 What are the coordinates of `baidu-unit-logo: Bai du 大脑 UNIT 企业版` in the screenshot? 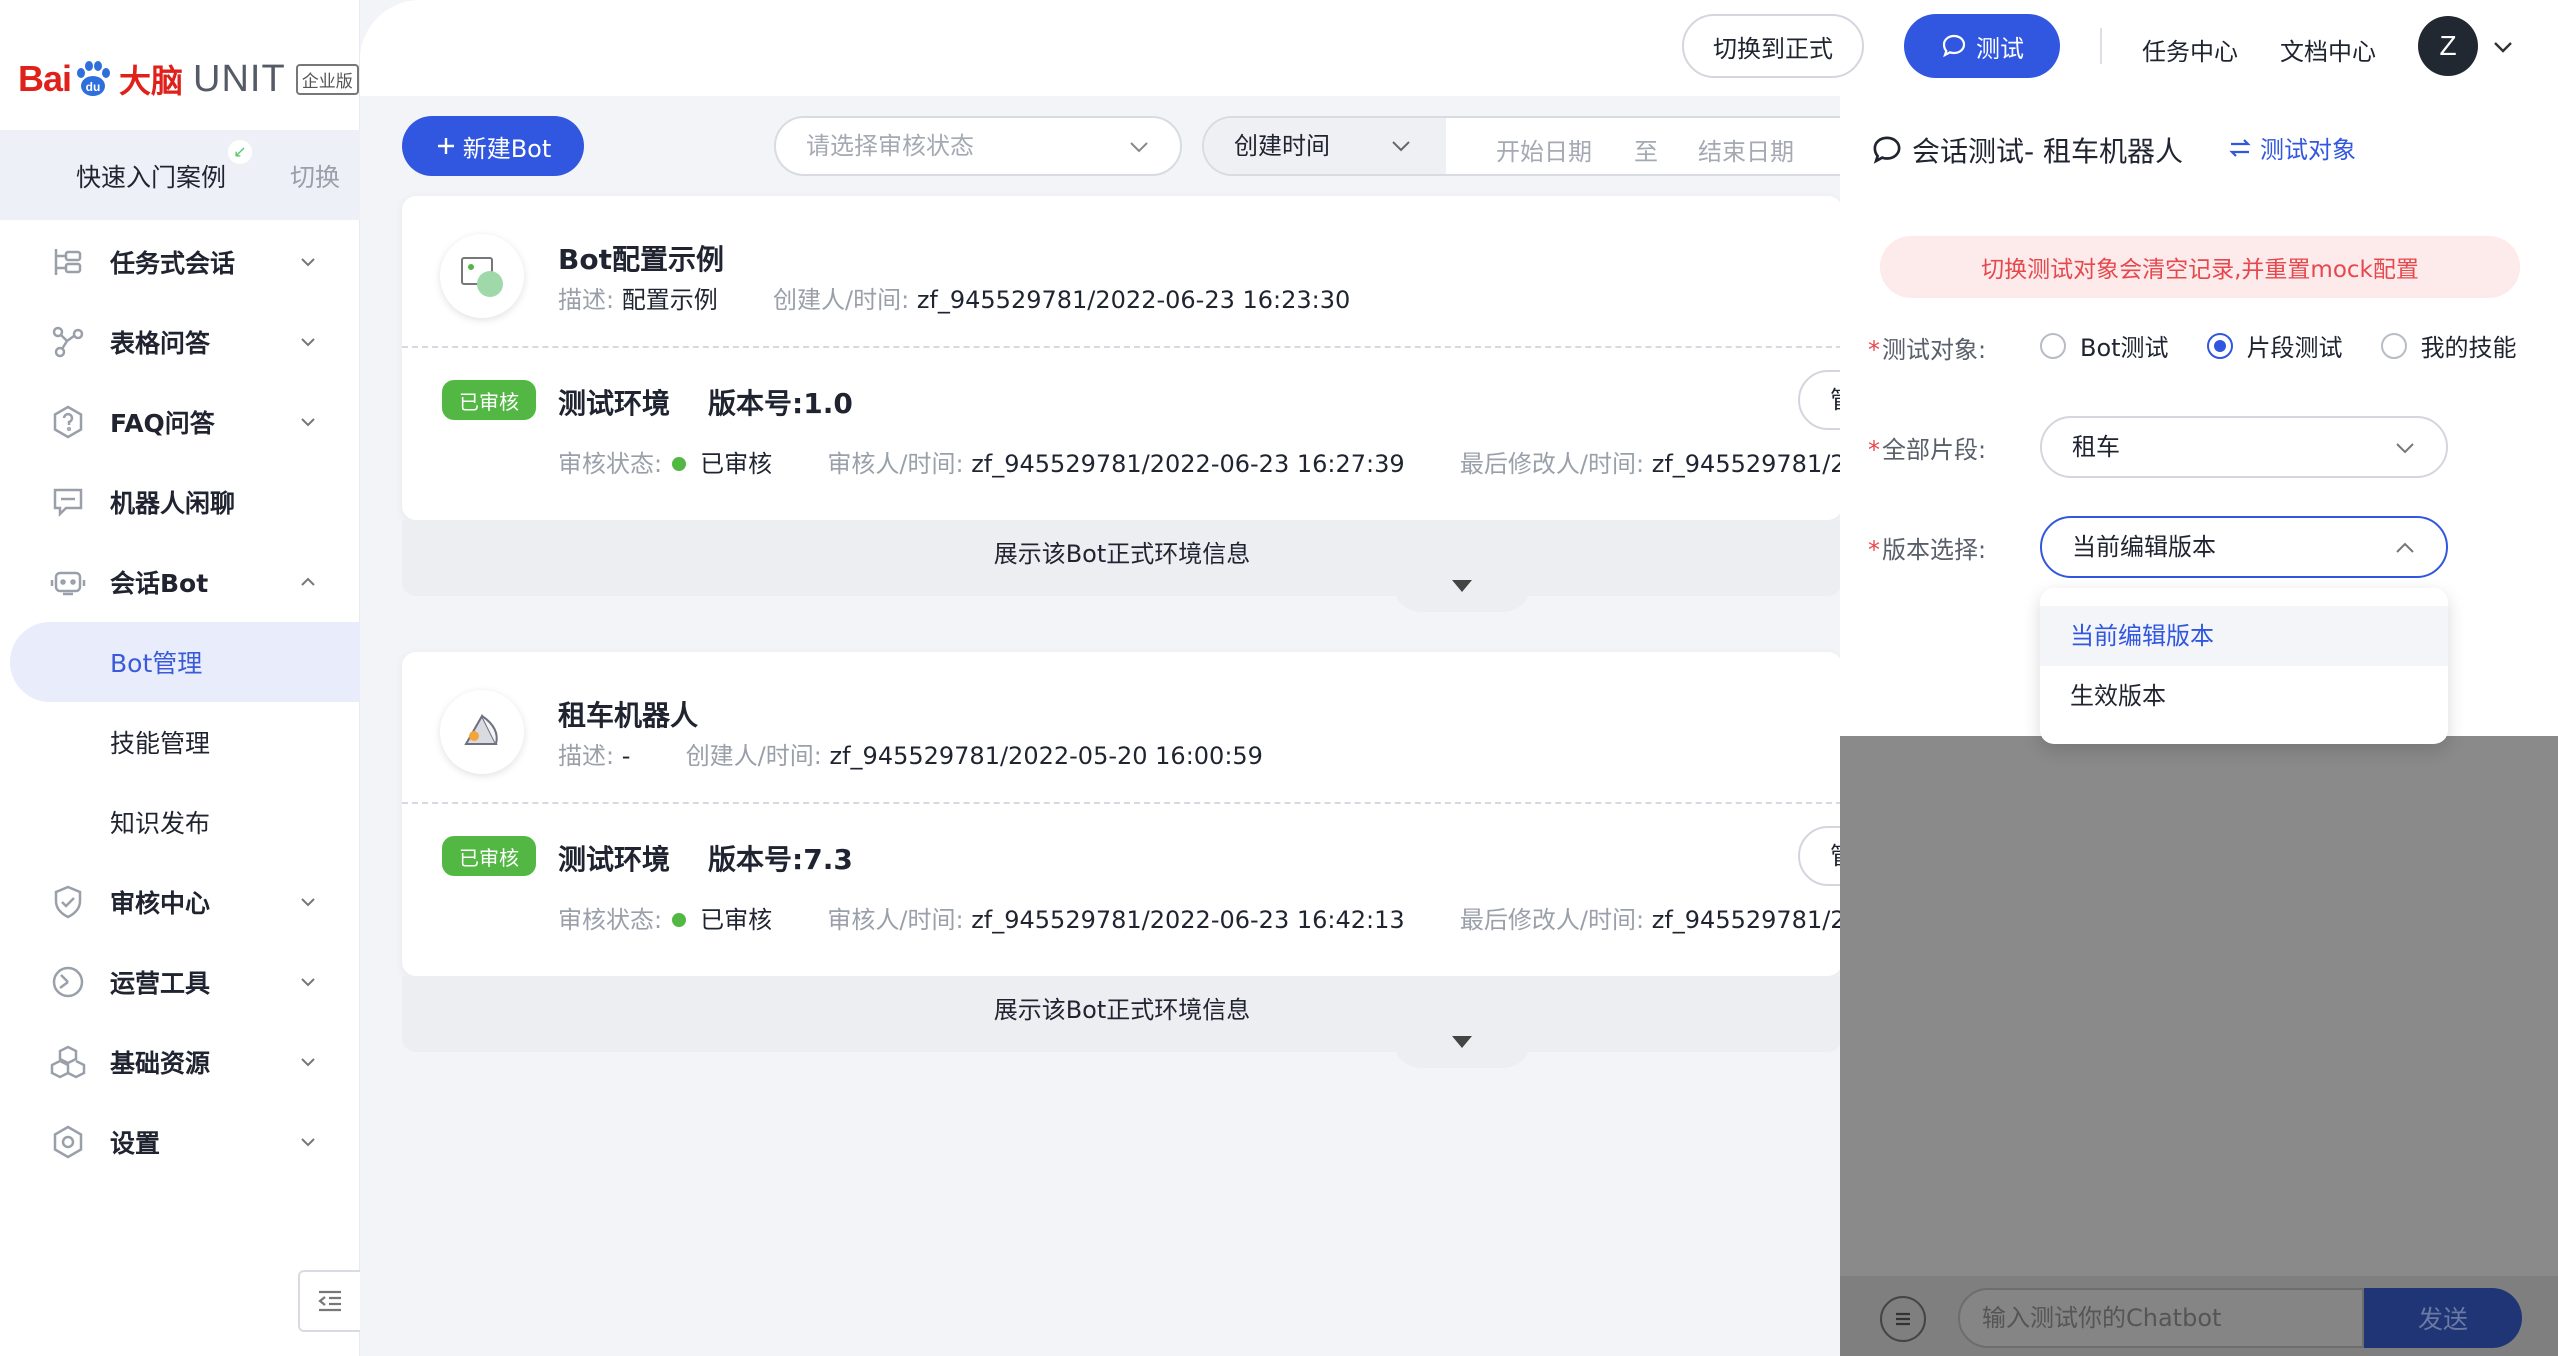 It's located at (188, 79).